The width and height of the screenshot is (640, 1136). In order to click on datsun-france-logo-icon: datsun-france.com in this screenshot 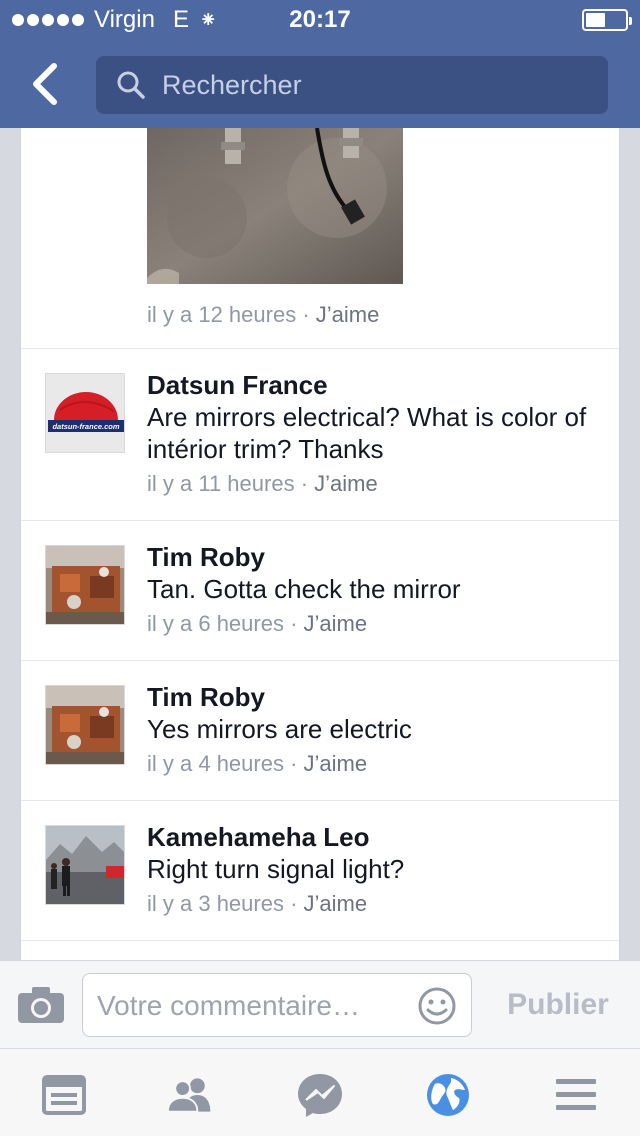, I will do `click(85, 413)`.